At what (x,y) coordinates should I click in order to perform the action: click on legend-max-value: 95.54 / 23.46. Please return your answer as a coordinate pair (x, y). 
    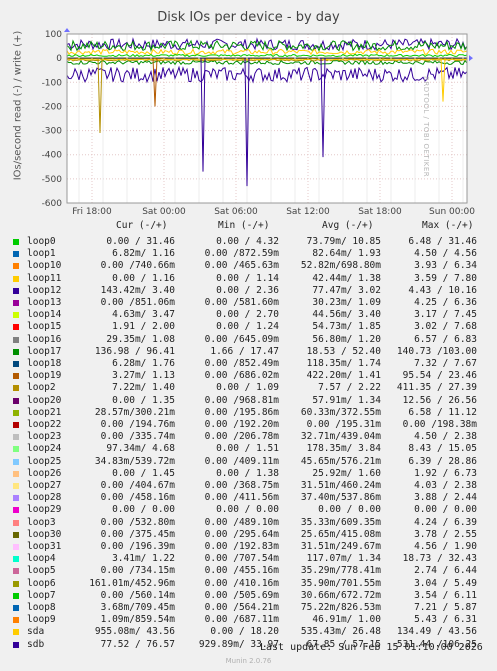
    Looking at the image, I should click on (439, 376).